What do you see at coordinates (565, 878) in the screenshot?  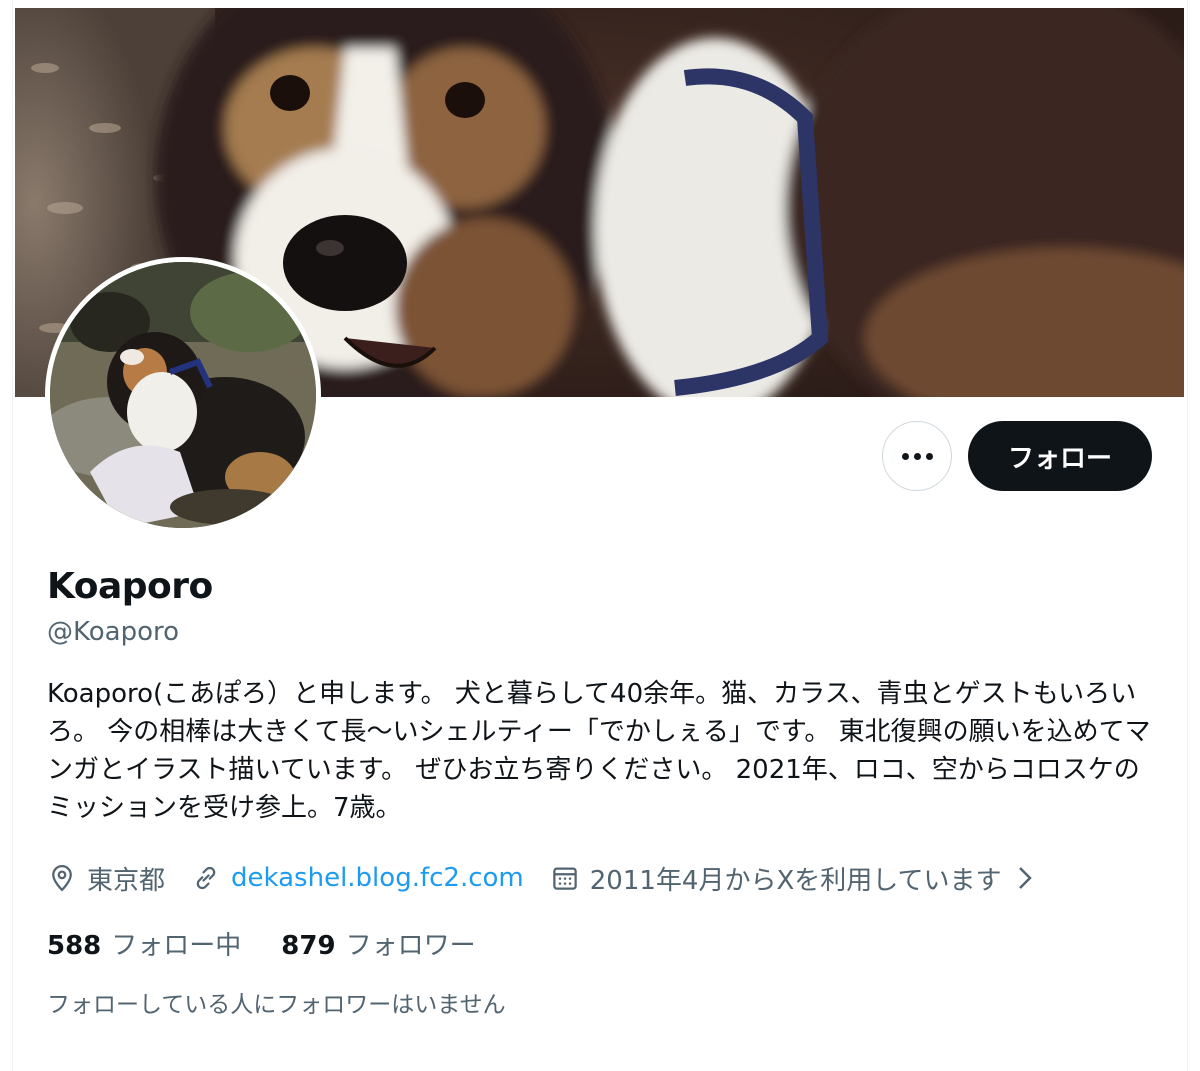 I see `calendar-icon` at bounding box center [565, 878].